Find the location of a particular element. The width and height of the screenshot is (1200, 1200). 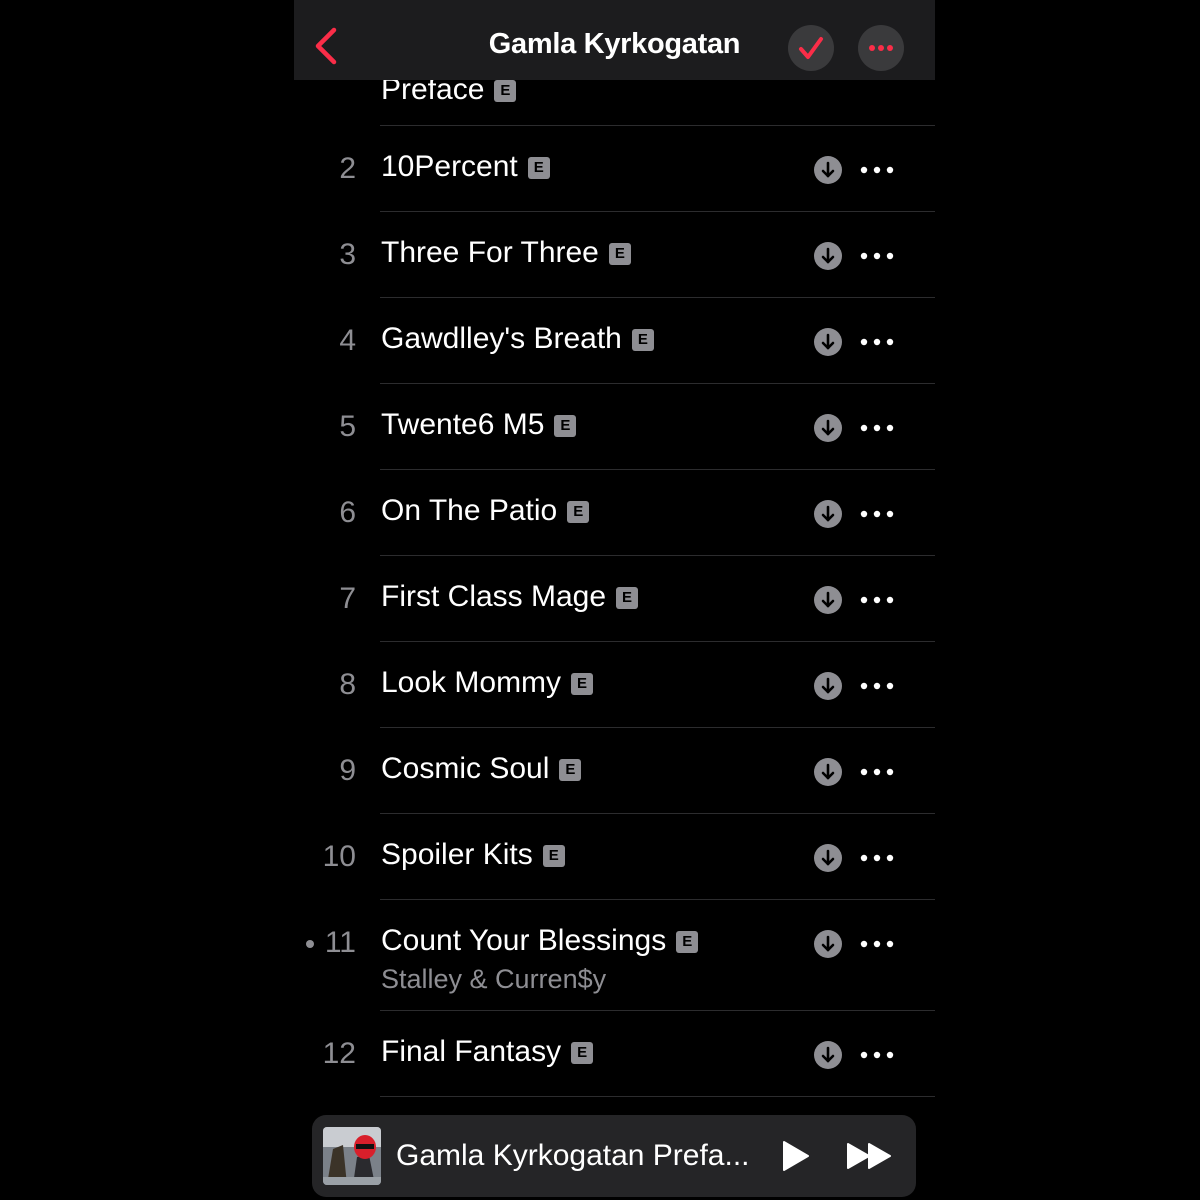

track-title-container: On The Patio E is located at coordinates (485, 511).